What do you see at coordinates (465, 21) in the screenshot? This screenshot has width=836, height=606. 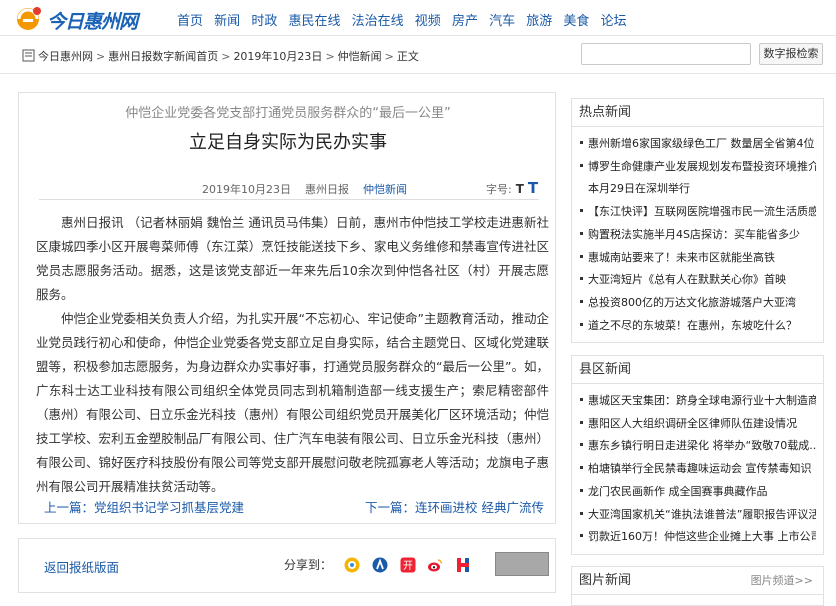 I see `nav-realestate: 房产` at bounding box center [465, 21].